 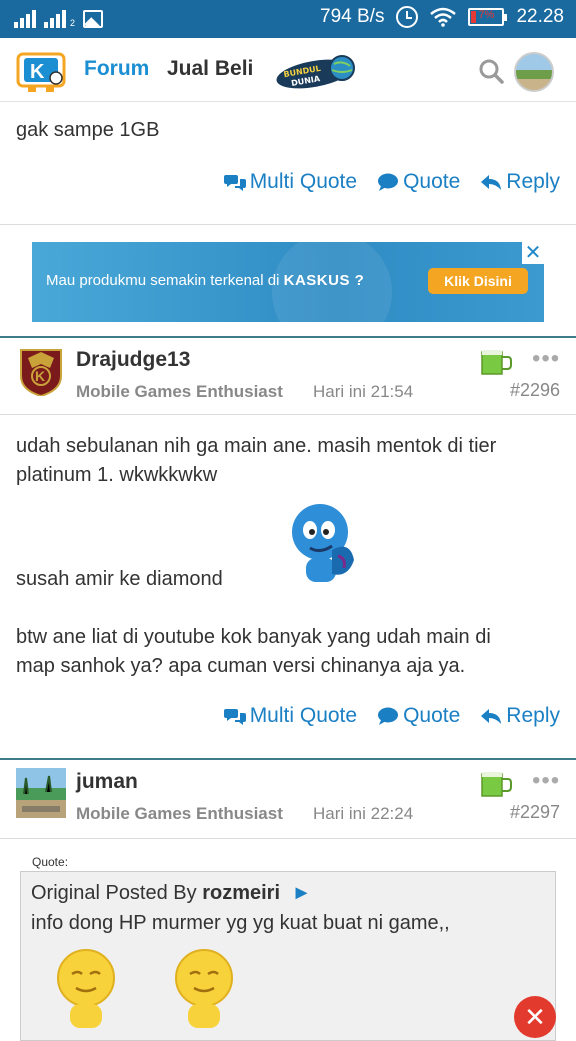 I want to click on gallery-notification-icon, so click(x=93, y=19).